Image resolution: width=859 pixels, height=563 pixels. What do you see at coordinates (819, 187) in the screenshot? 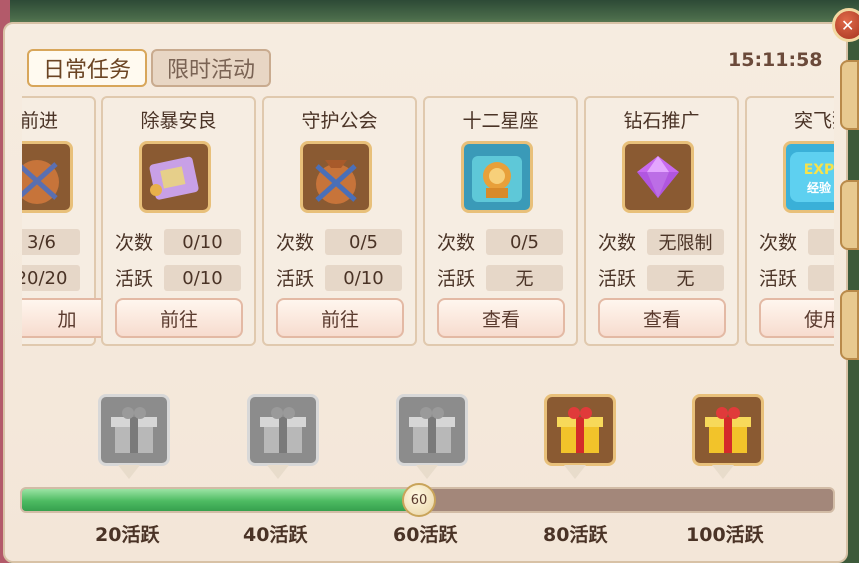
I see `exp-icon-caption: 经验` at bounding box center [819, 187].